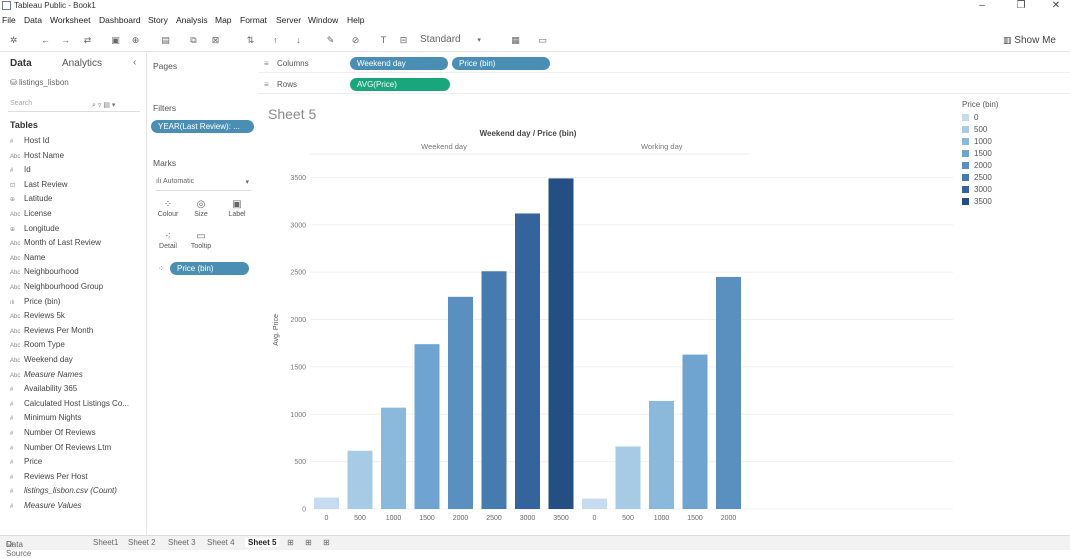  Describe the element at coordinates (288, 20) in the screenshot. I see `menu-server: Server` at that location.